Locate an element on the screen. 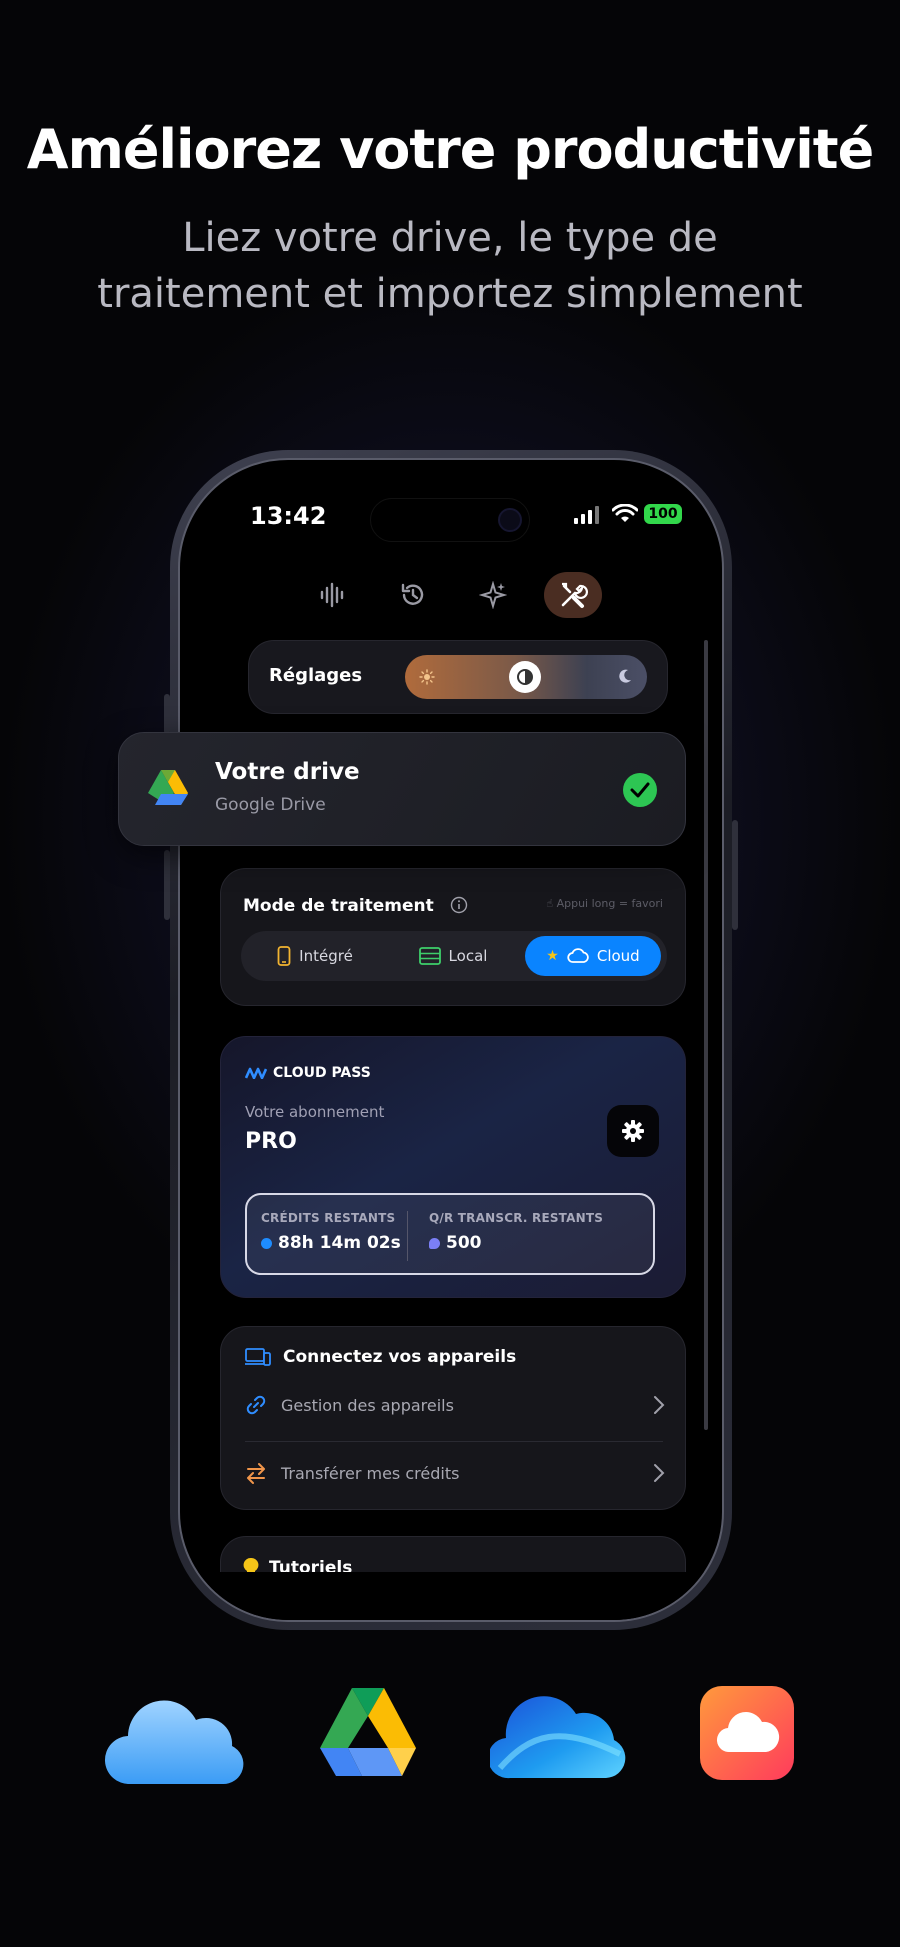 The height and width of the screenshot is (1947, 900). transfer-credits-label: Transférer mes crédits is located at coordinates (370, 1473).